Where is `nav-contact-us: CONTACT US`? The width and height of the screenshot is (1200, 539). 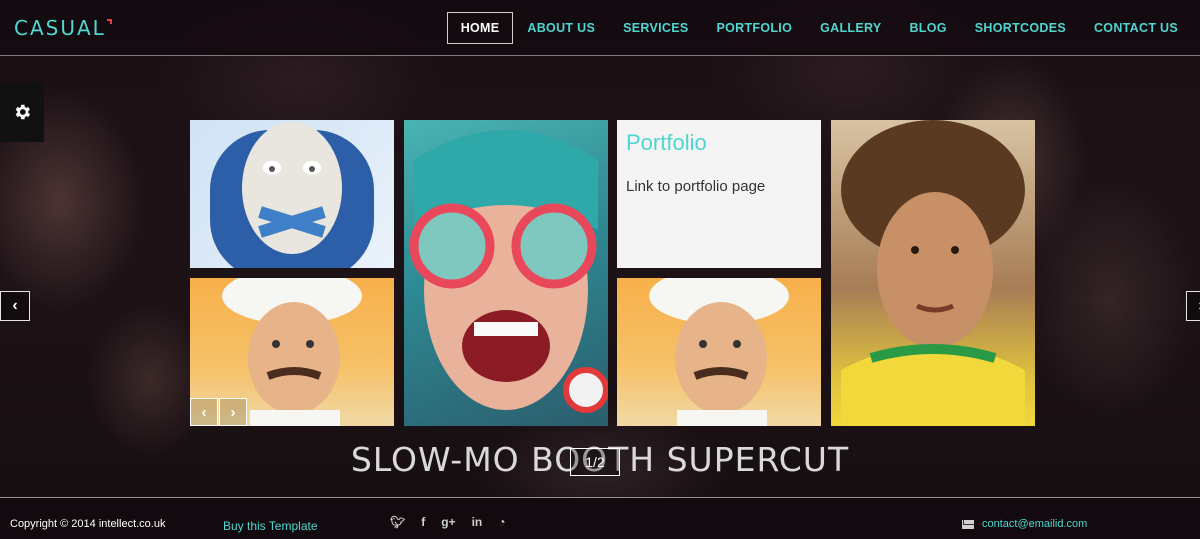 nav-contact-us: CONTACT US is located at coordinates (1136, 28).